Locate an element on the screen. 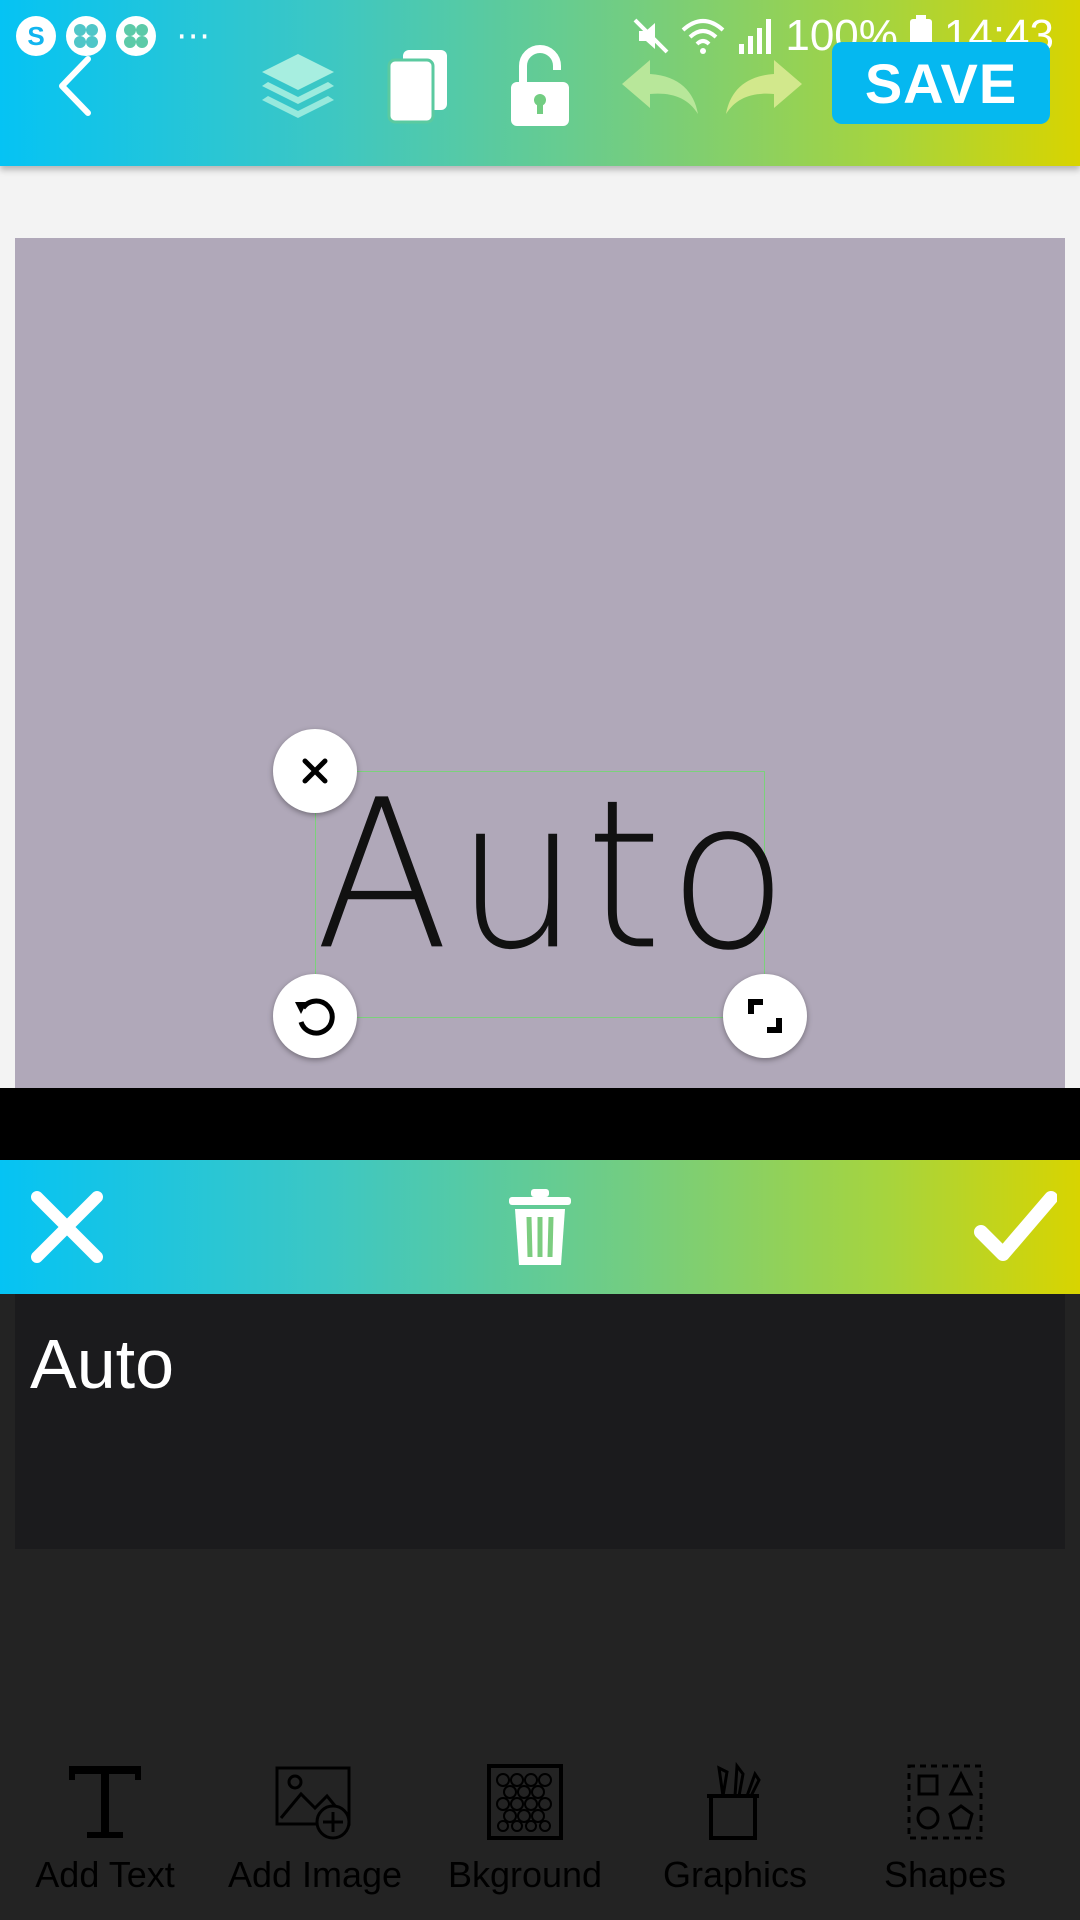  resize-icon is located at coordinates (765, 1016).